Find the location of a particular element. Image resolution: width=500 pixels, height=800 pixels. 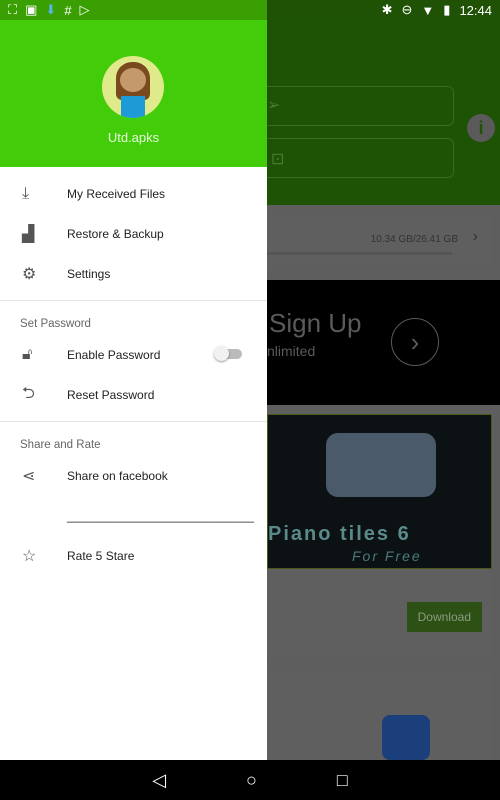

drawer-item-share-facebook: ⋖ Share on facebook is located at coordinates (133, 476).